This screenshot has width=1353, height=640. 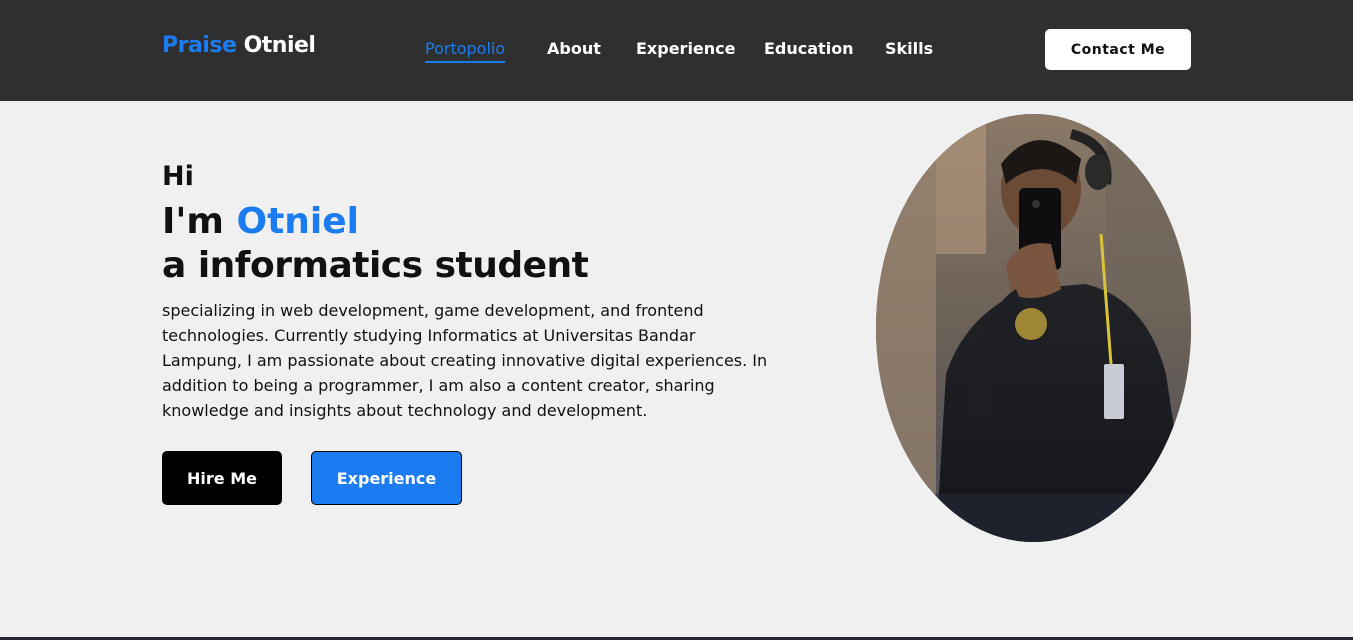 What do you see at coordinates (298, 221) in the screenshot?
I see `hero-name: Otniel` at bounding box center [298, 221].